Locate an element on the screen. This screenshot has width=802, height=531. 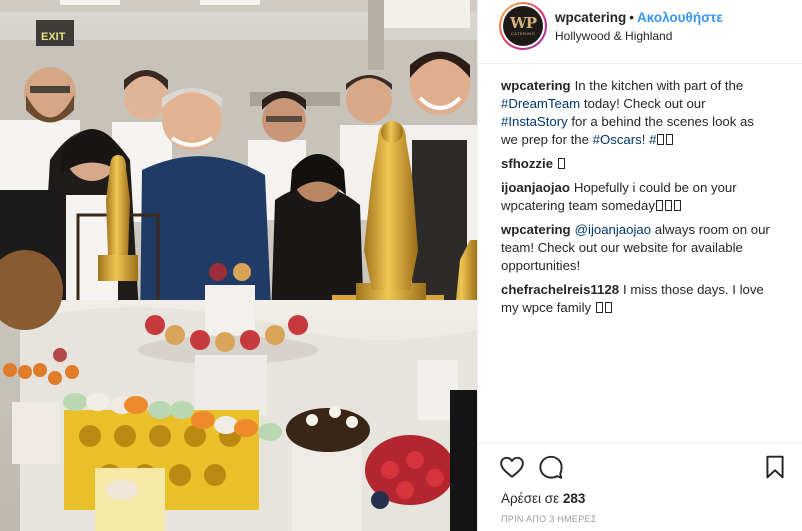
hashtag-instastory: #InstaStory is located at coordinates (534, 121).